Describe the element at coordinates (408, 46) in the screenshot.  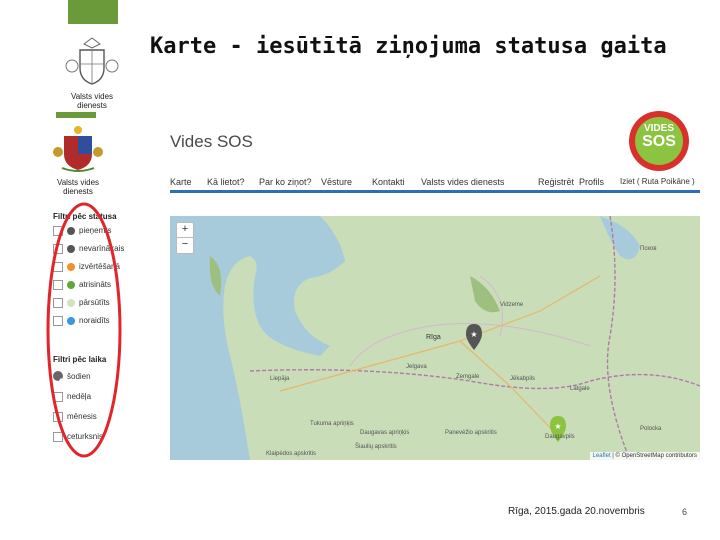
I see `slide-title: Karte - iesūtītā ziņojuma statusa gaita` at that location.